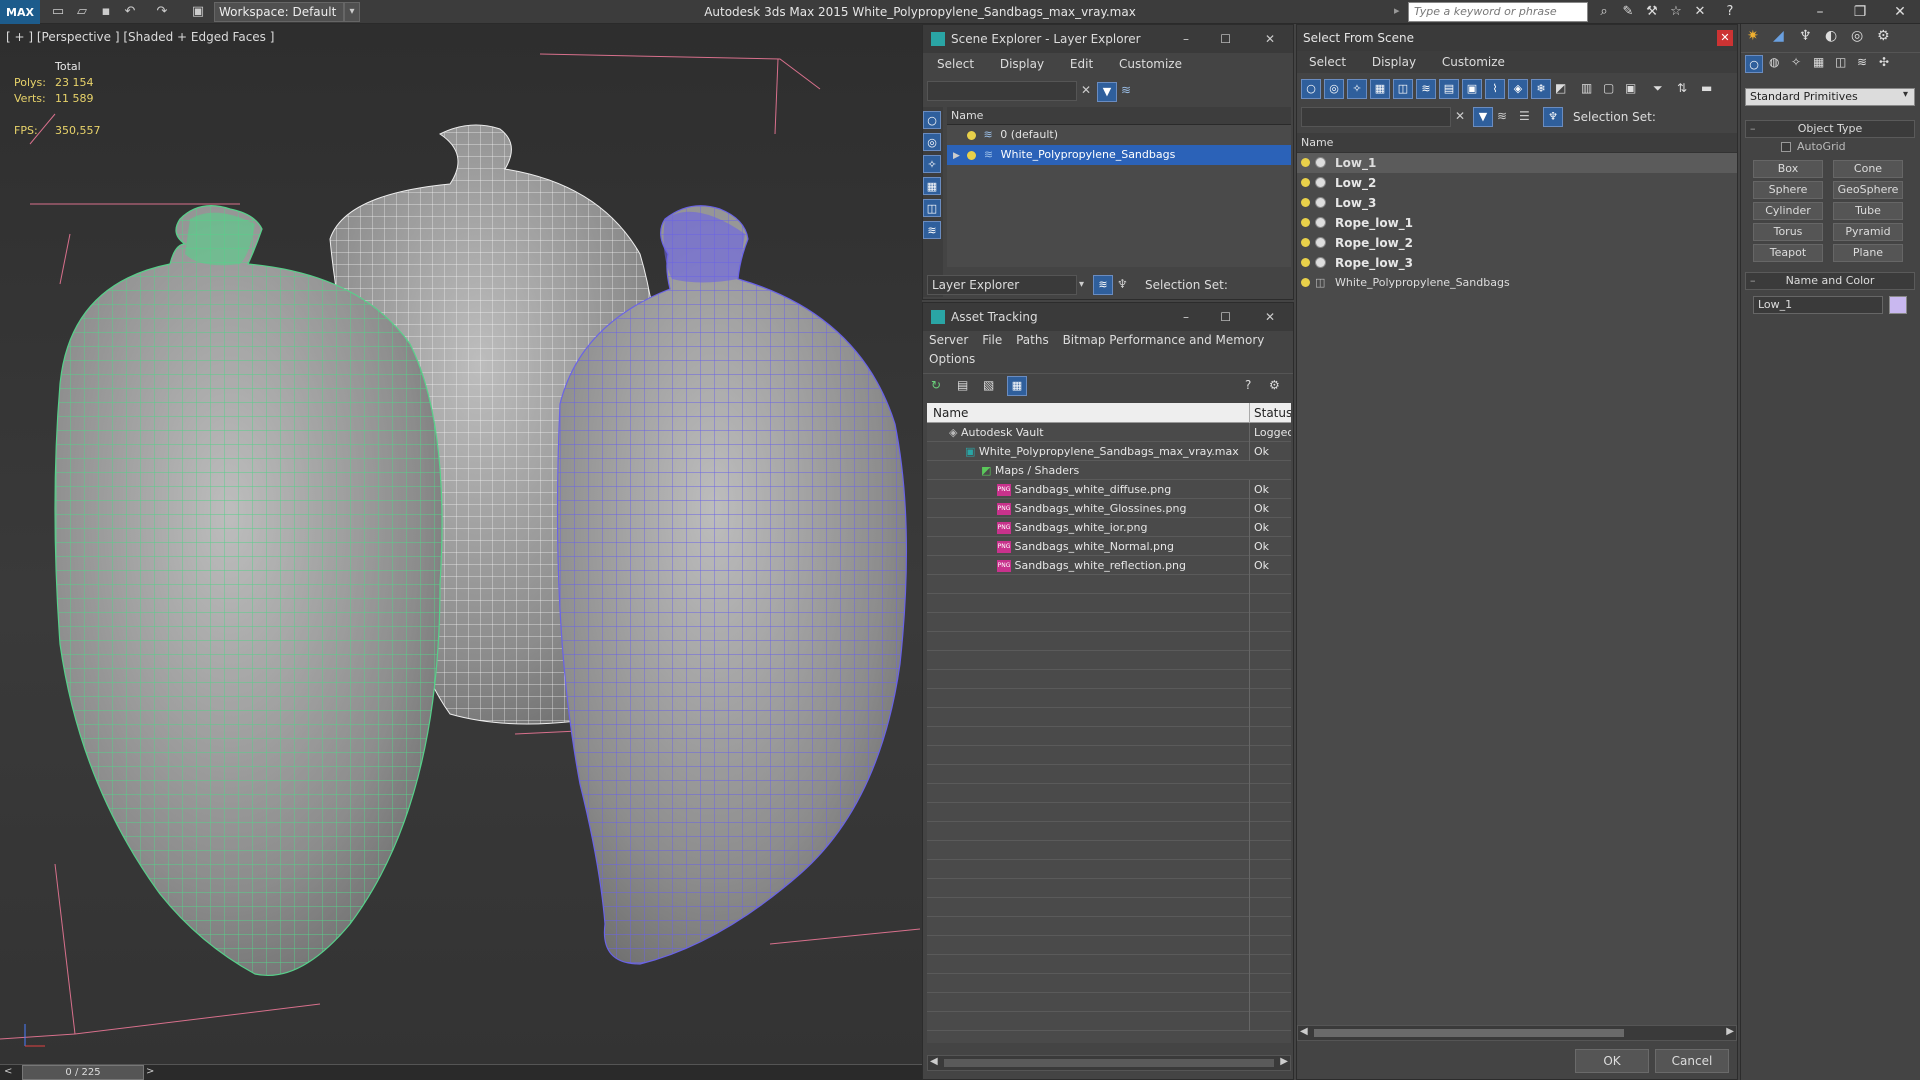 The width and height of the screenshot is (1920, 1080). Describe the element at coordinates (1560, 88) in the screenshot. I see `display-hidden-icon: ◩` at that location.